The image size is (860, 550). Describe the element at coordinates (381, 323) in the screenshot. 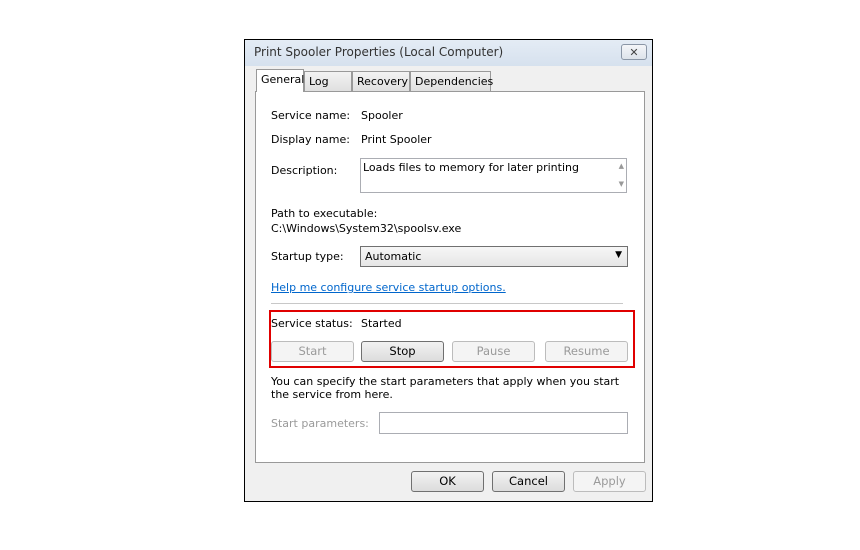

I see `service-status-value: Started` at that location.